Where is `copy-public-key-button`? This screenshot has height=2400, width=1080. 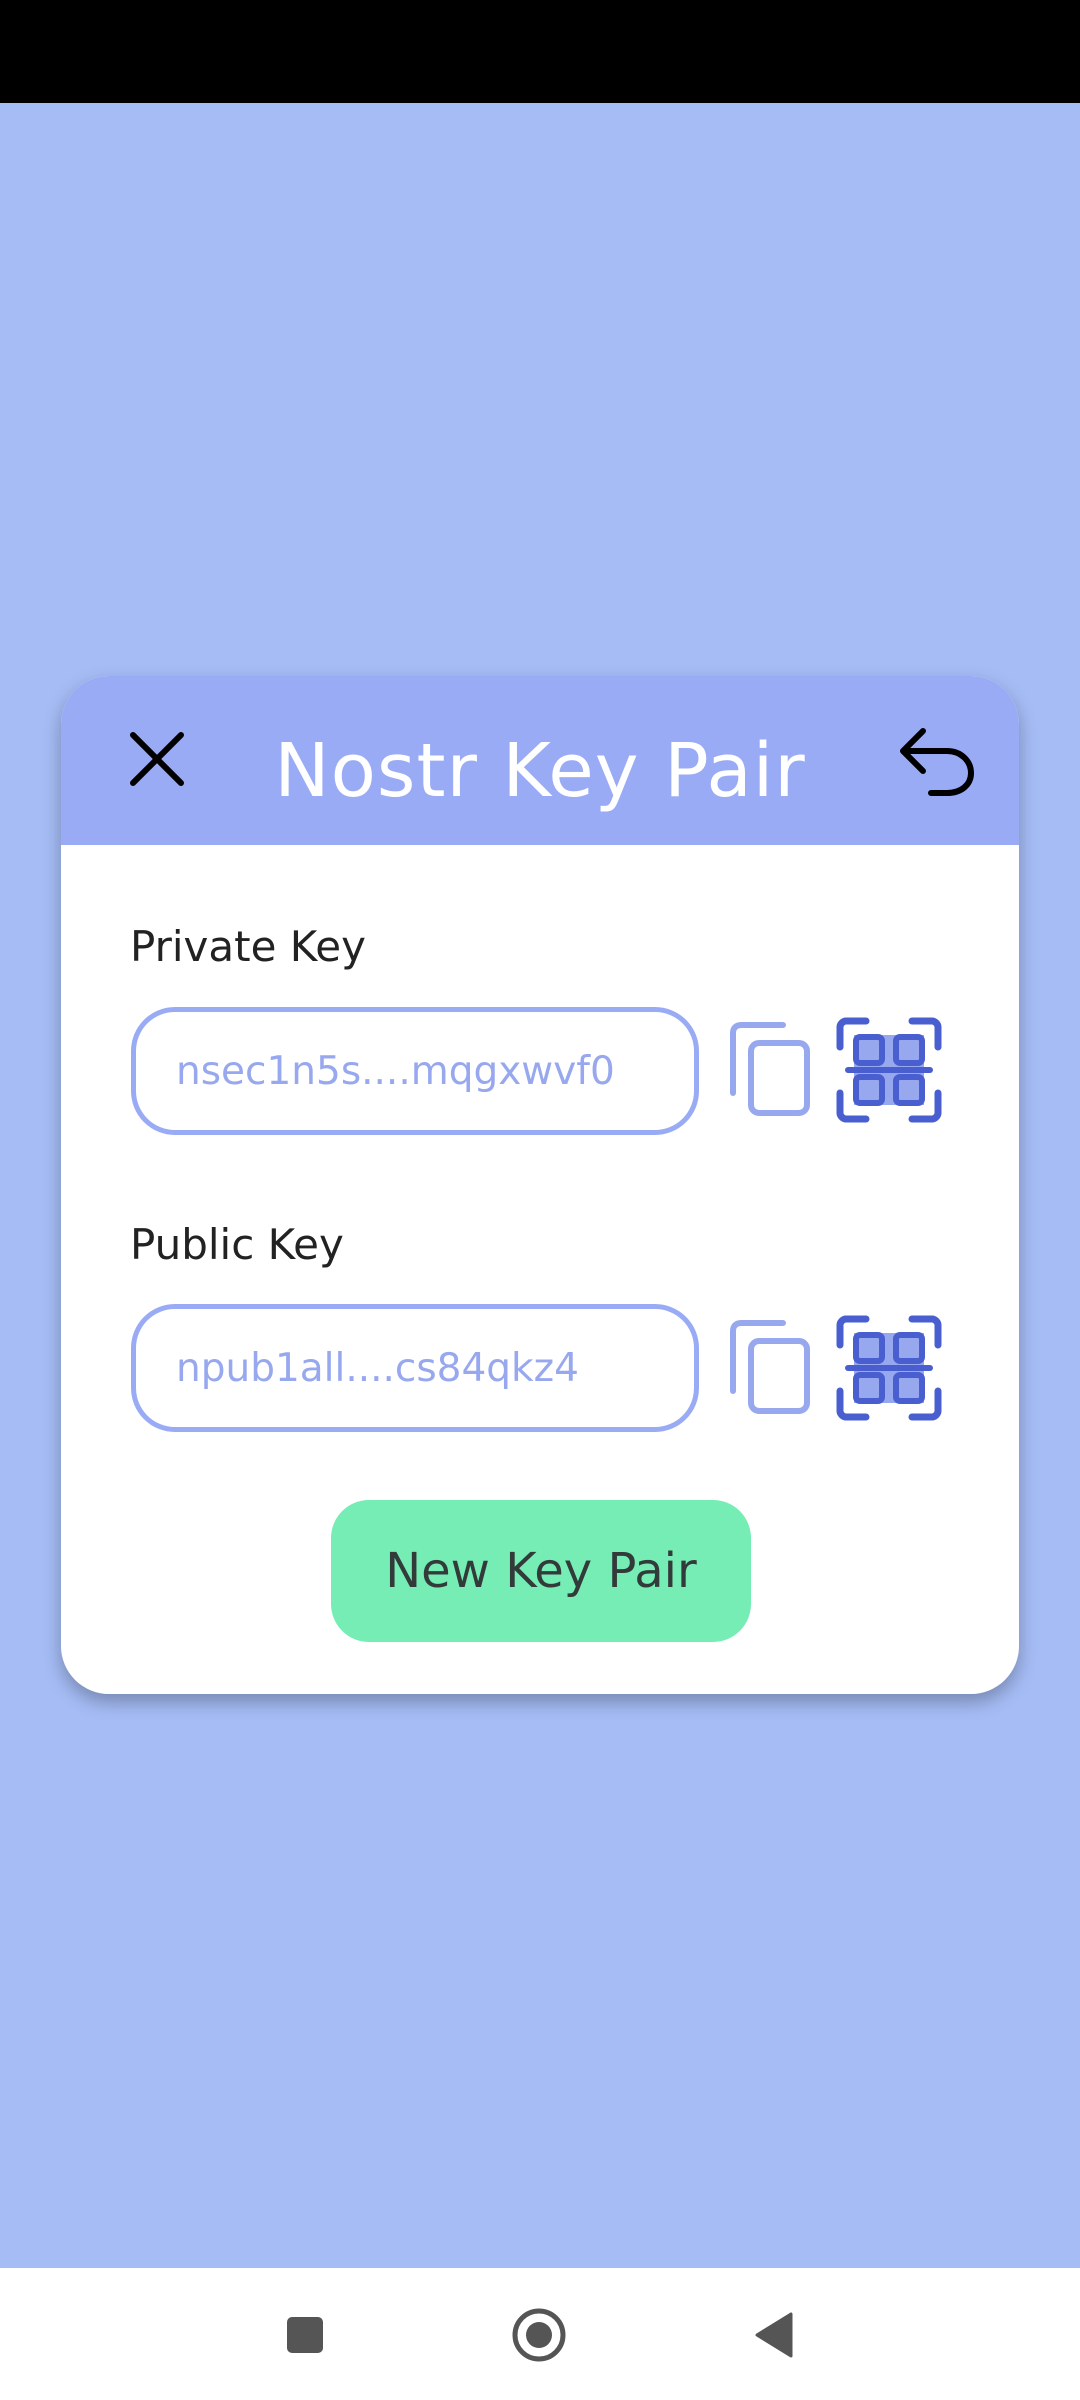 copy-public-key-button is located at coordinates (770, 1367).